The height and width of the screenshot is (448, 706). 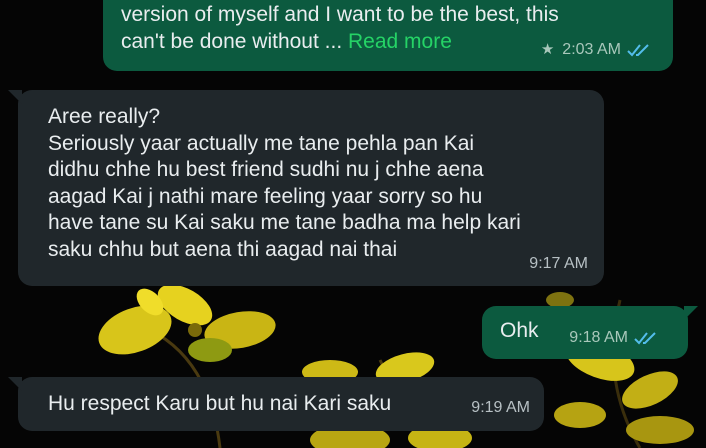 I want to click on message-bubble-outgoing: Ohk 9:18 AM, so click(x=590, y=332).